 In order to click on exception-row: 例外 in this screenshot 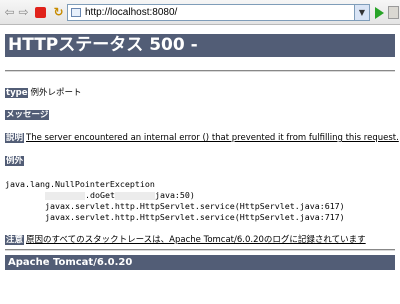, I will do `click(15, 161)`.